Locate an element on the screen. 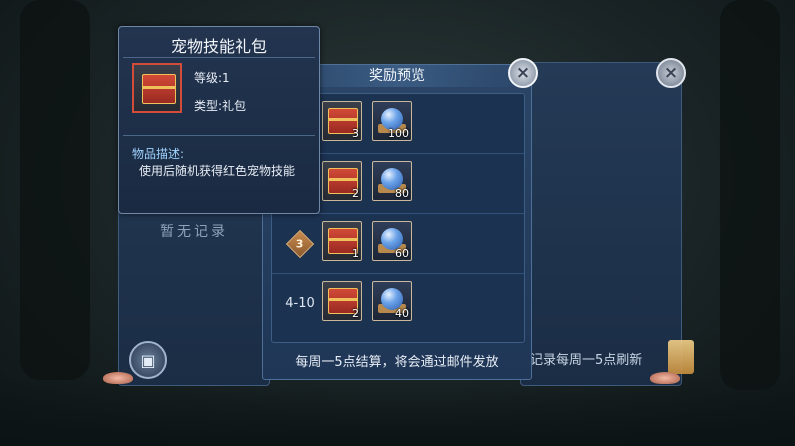 The height and width of the screenshot is (446, 795). reward-row: 4-10 2 40 is located at coordinates (398, 303).